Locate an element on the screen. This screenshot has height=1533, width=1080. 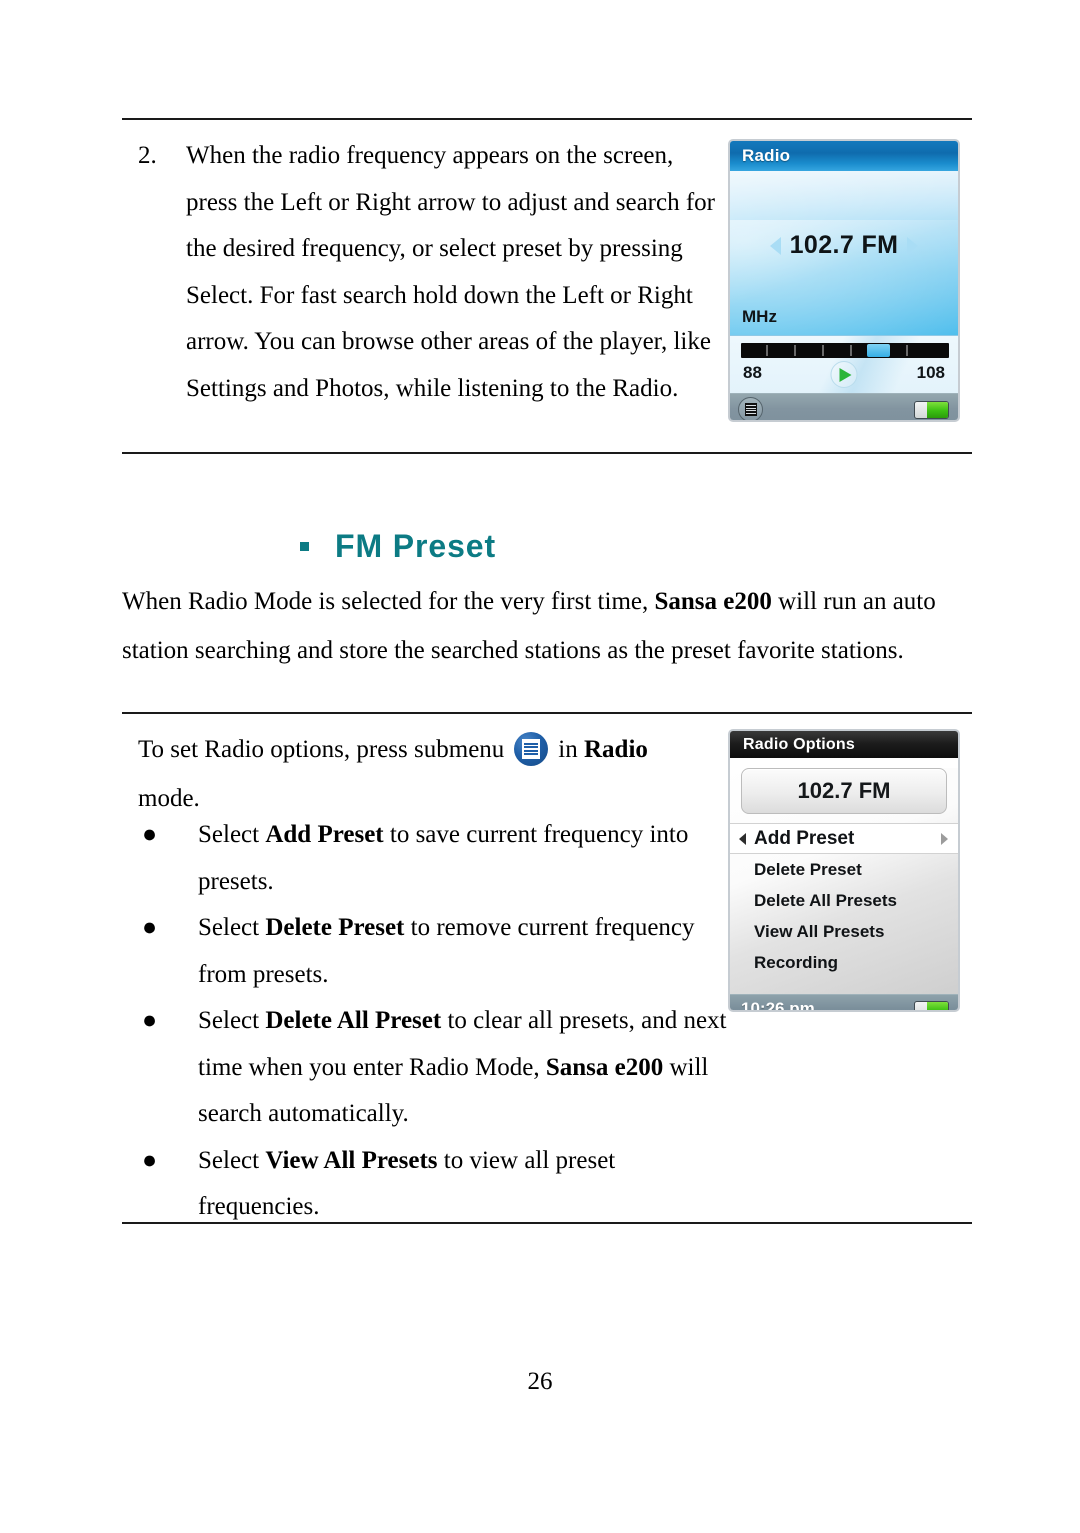
submenu-icon is located at coordinates (531, 749).